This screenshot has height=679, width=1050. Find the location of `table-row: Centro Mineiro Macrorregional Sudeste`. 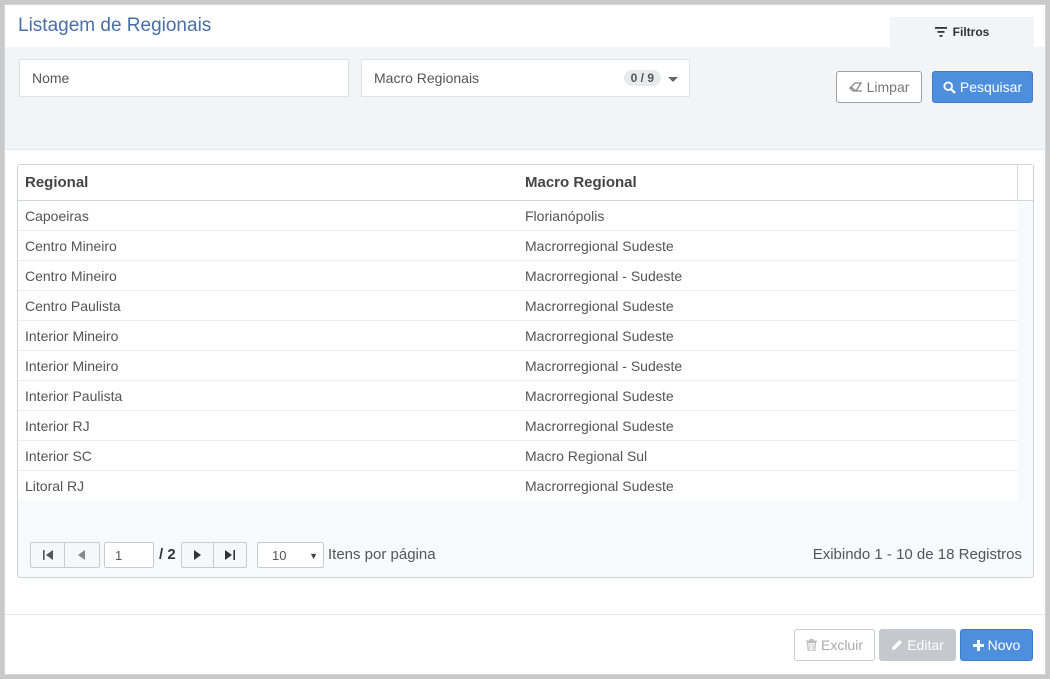

table-row: Centro Mineiro Macrorregional Sudeste is located at coordinates (518, 246).